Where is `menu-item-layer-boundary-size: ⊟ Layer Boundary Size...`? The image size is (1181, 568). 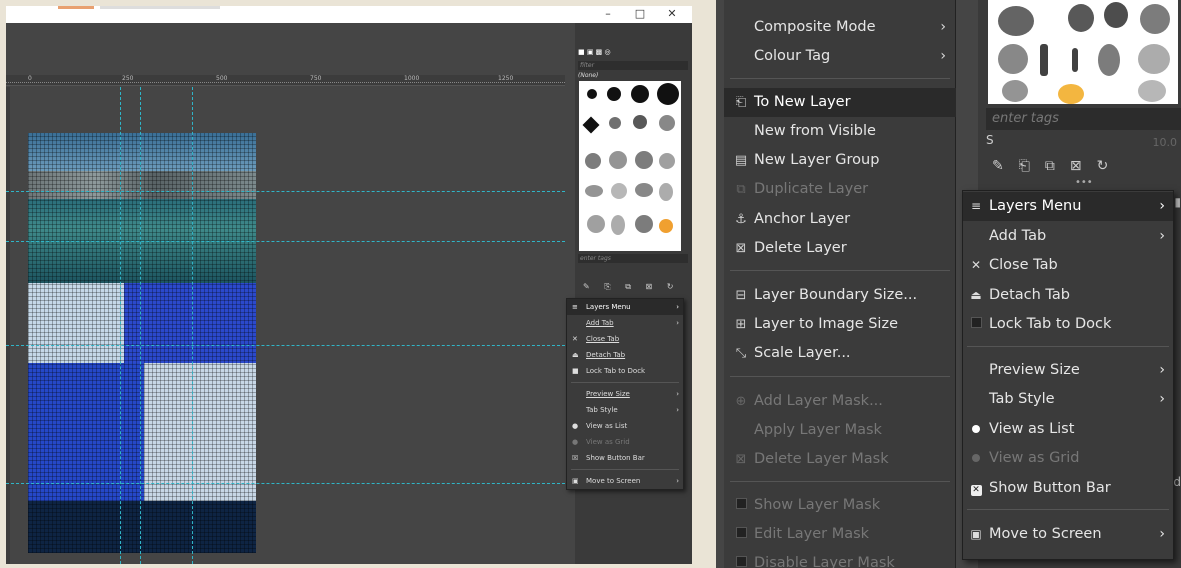 menu-item-layer-boundary-size: ⊟ Layer Boundary Size... is located at coordinates (840, 295).